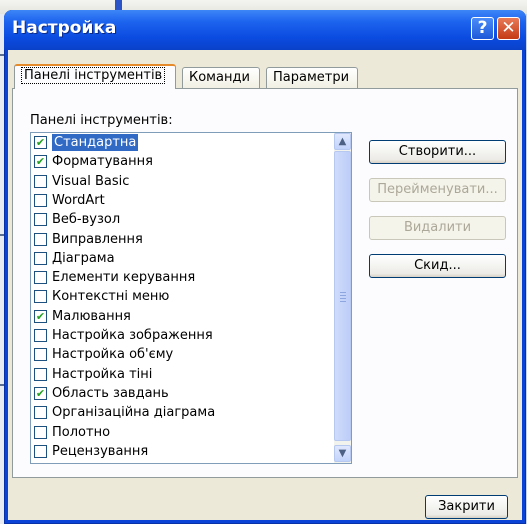  I want to click on toolbar-item-label: Форматування, so click(102, 162).